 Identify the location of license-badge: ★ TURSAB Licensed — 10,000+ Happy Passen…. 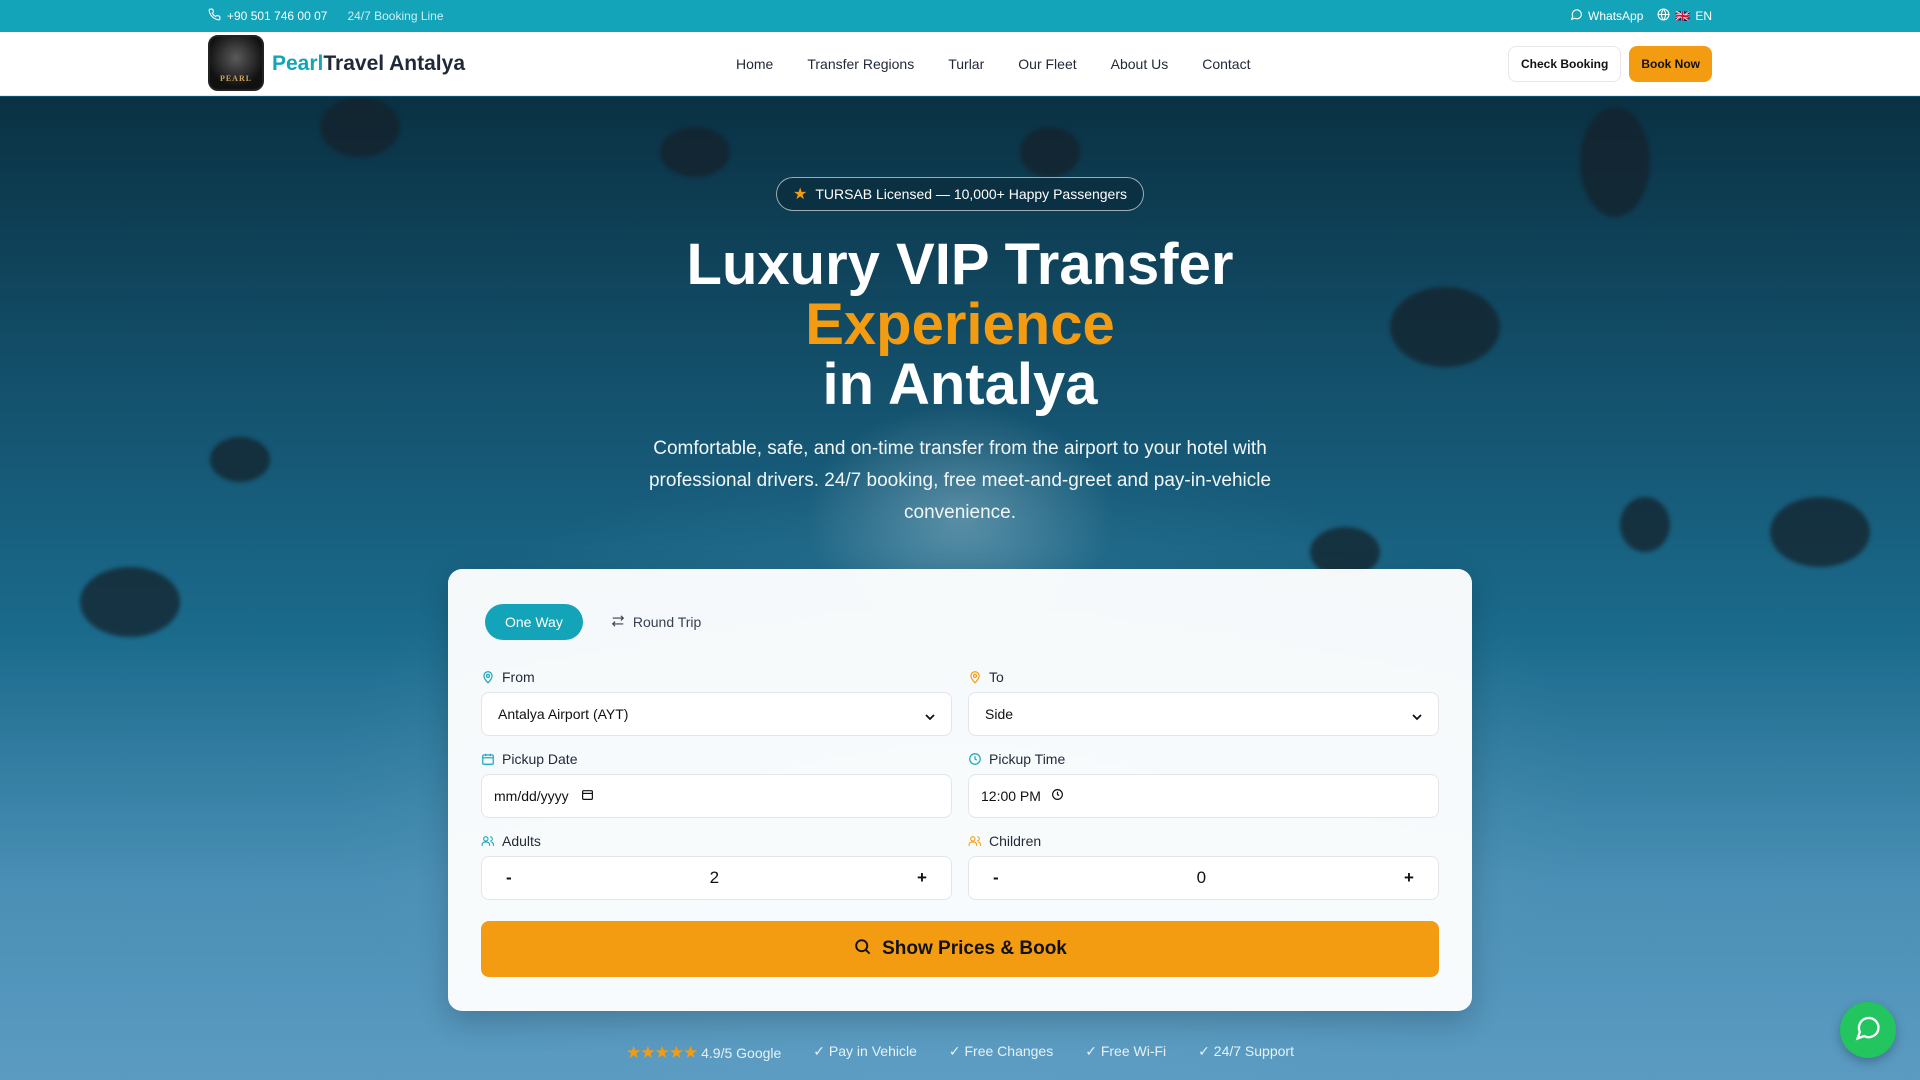
(960, 194).